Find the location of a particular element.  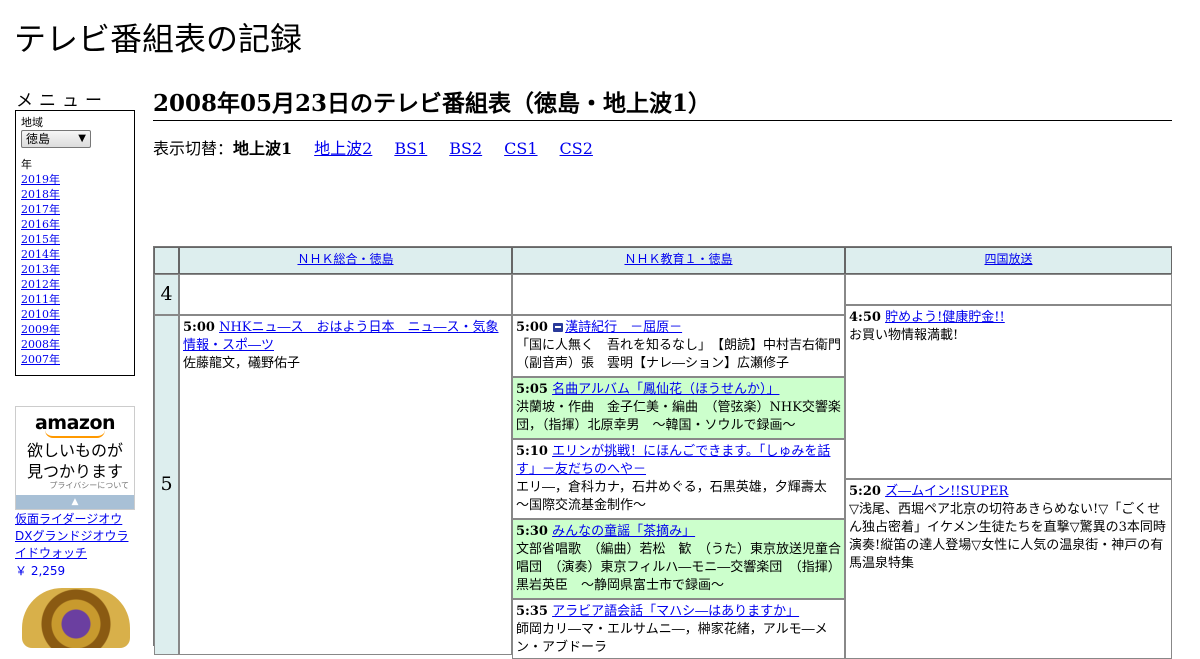

menu-heading: メニュー is located at coordinates (62, 101).